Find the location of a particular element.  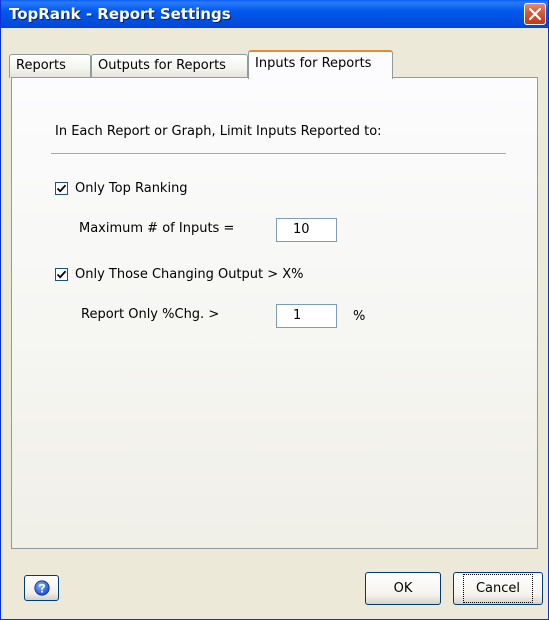

pct-change-field: 1 is located at coordinates (306, 316).